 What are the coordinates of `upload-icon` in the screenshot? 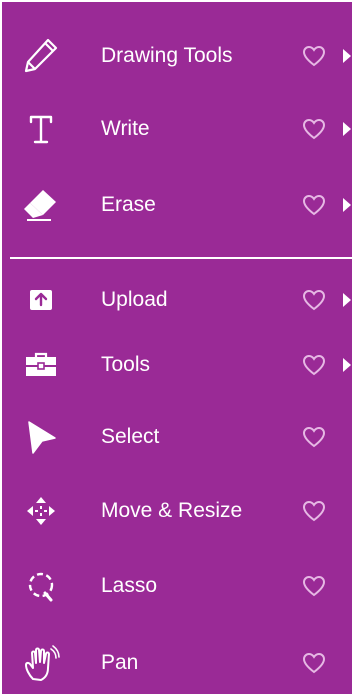 It's located at (41, 300).